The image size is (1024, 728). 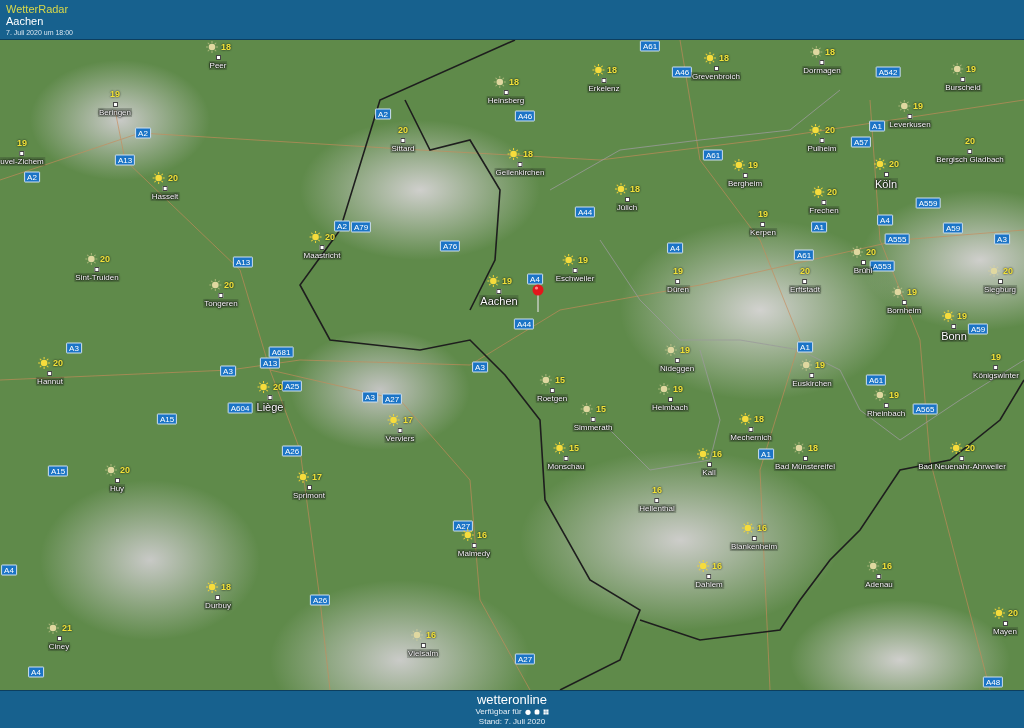 What do you see at coordinates (928, 203) in the screenshot?
I see `road-sign: A559` at bounding box center [928, 203].